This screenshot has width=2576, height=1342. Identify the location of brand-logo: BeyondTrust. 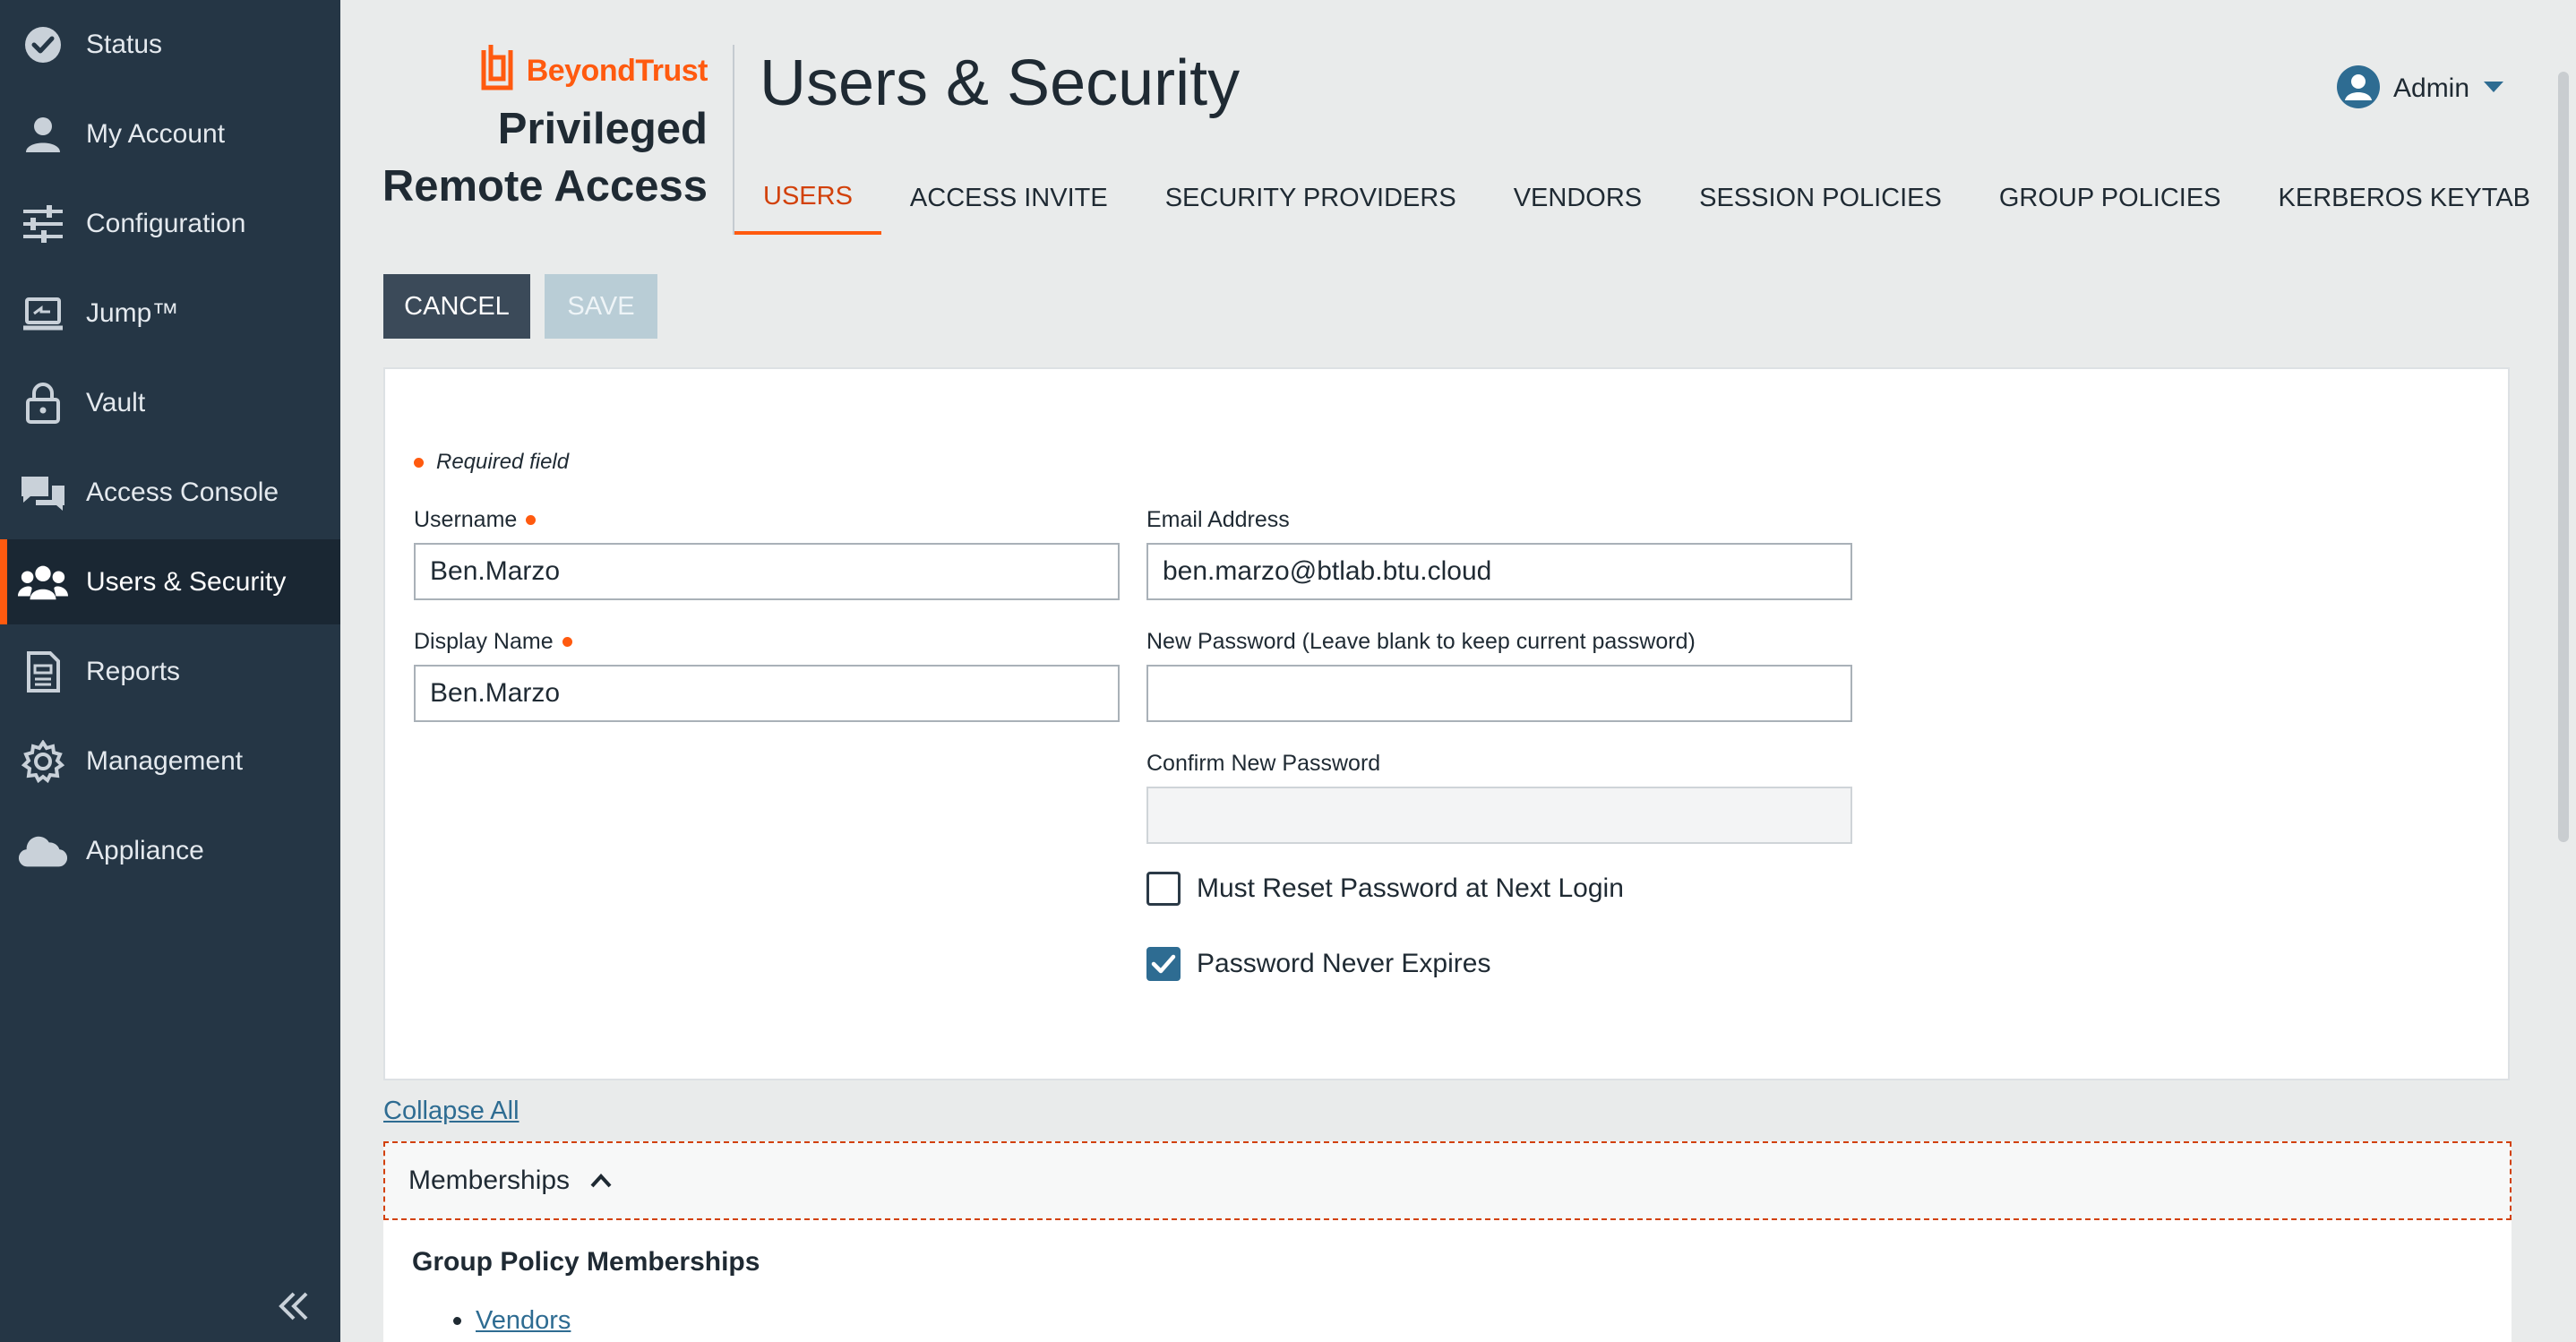
(542, 70).